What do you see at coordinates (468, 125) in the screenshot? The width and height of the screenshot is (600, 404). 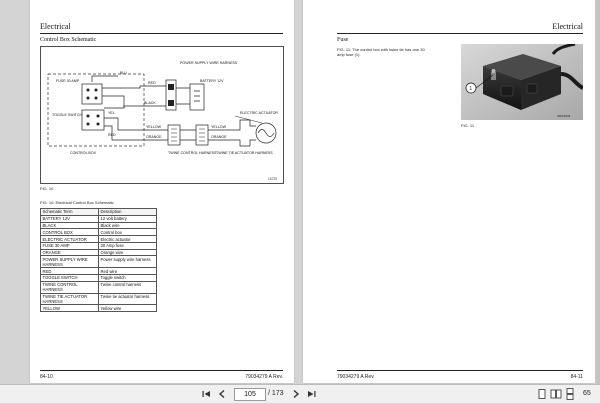 I see `figure-label: FIG. 11` at bounding box center [468, 125].